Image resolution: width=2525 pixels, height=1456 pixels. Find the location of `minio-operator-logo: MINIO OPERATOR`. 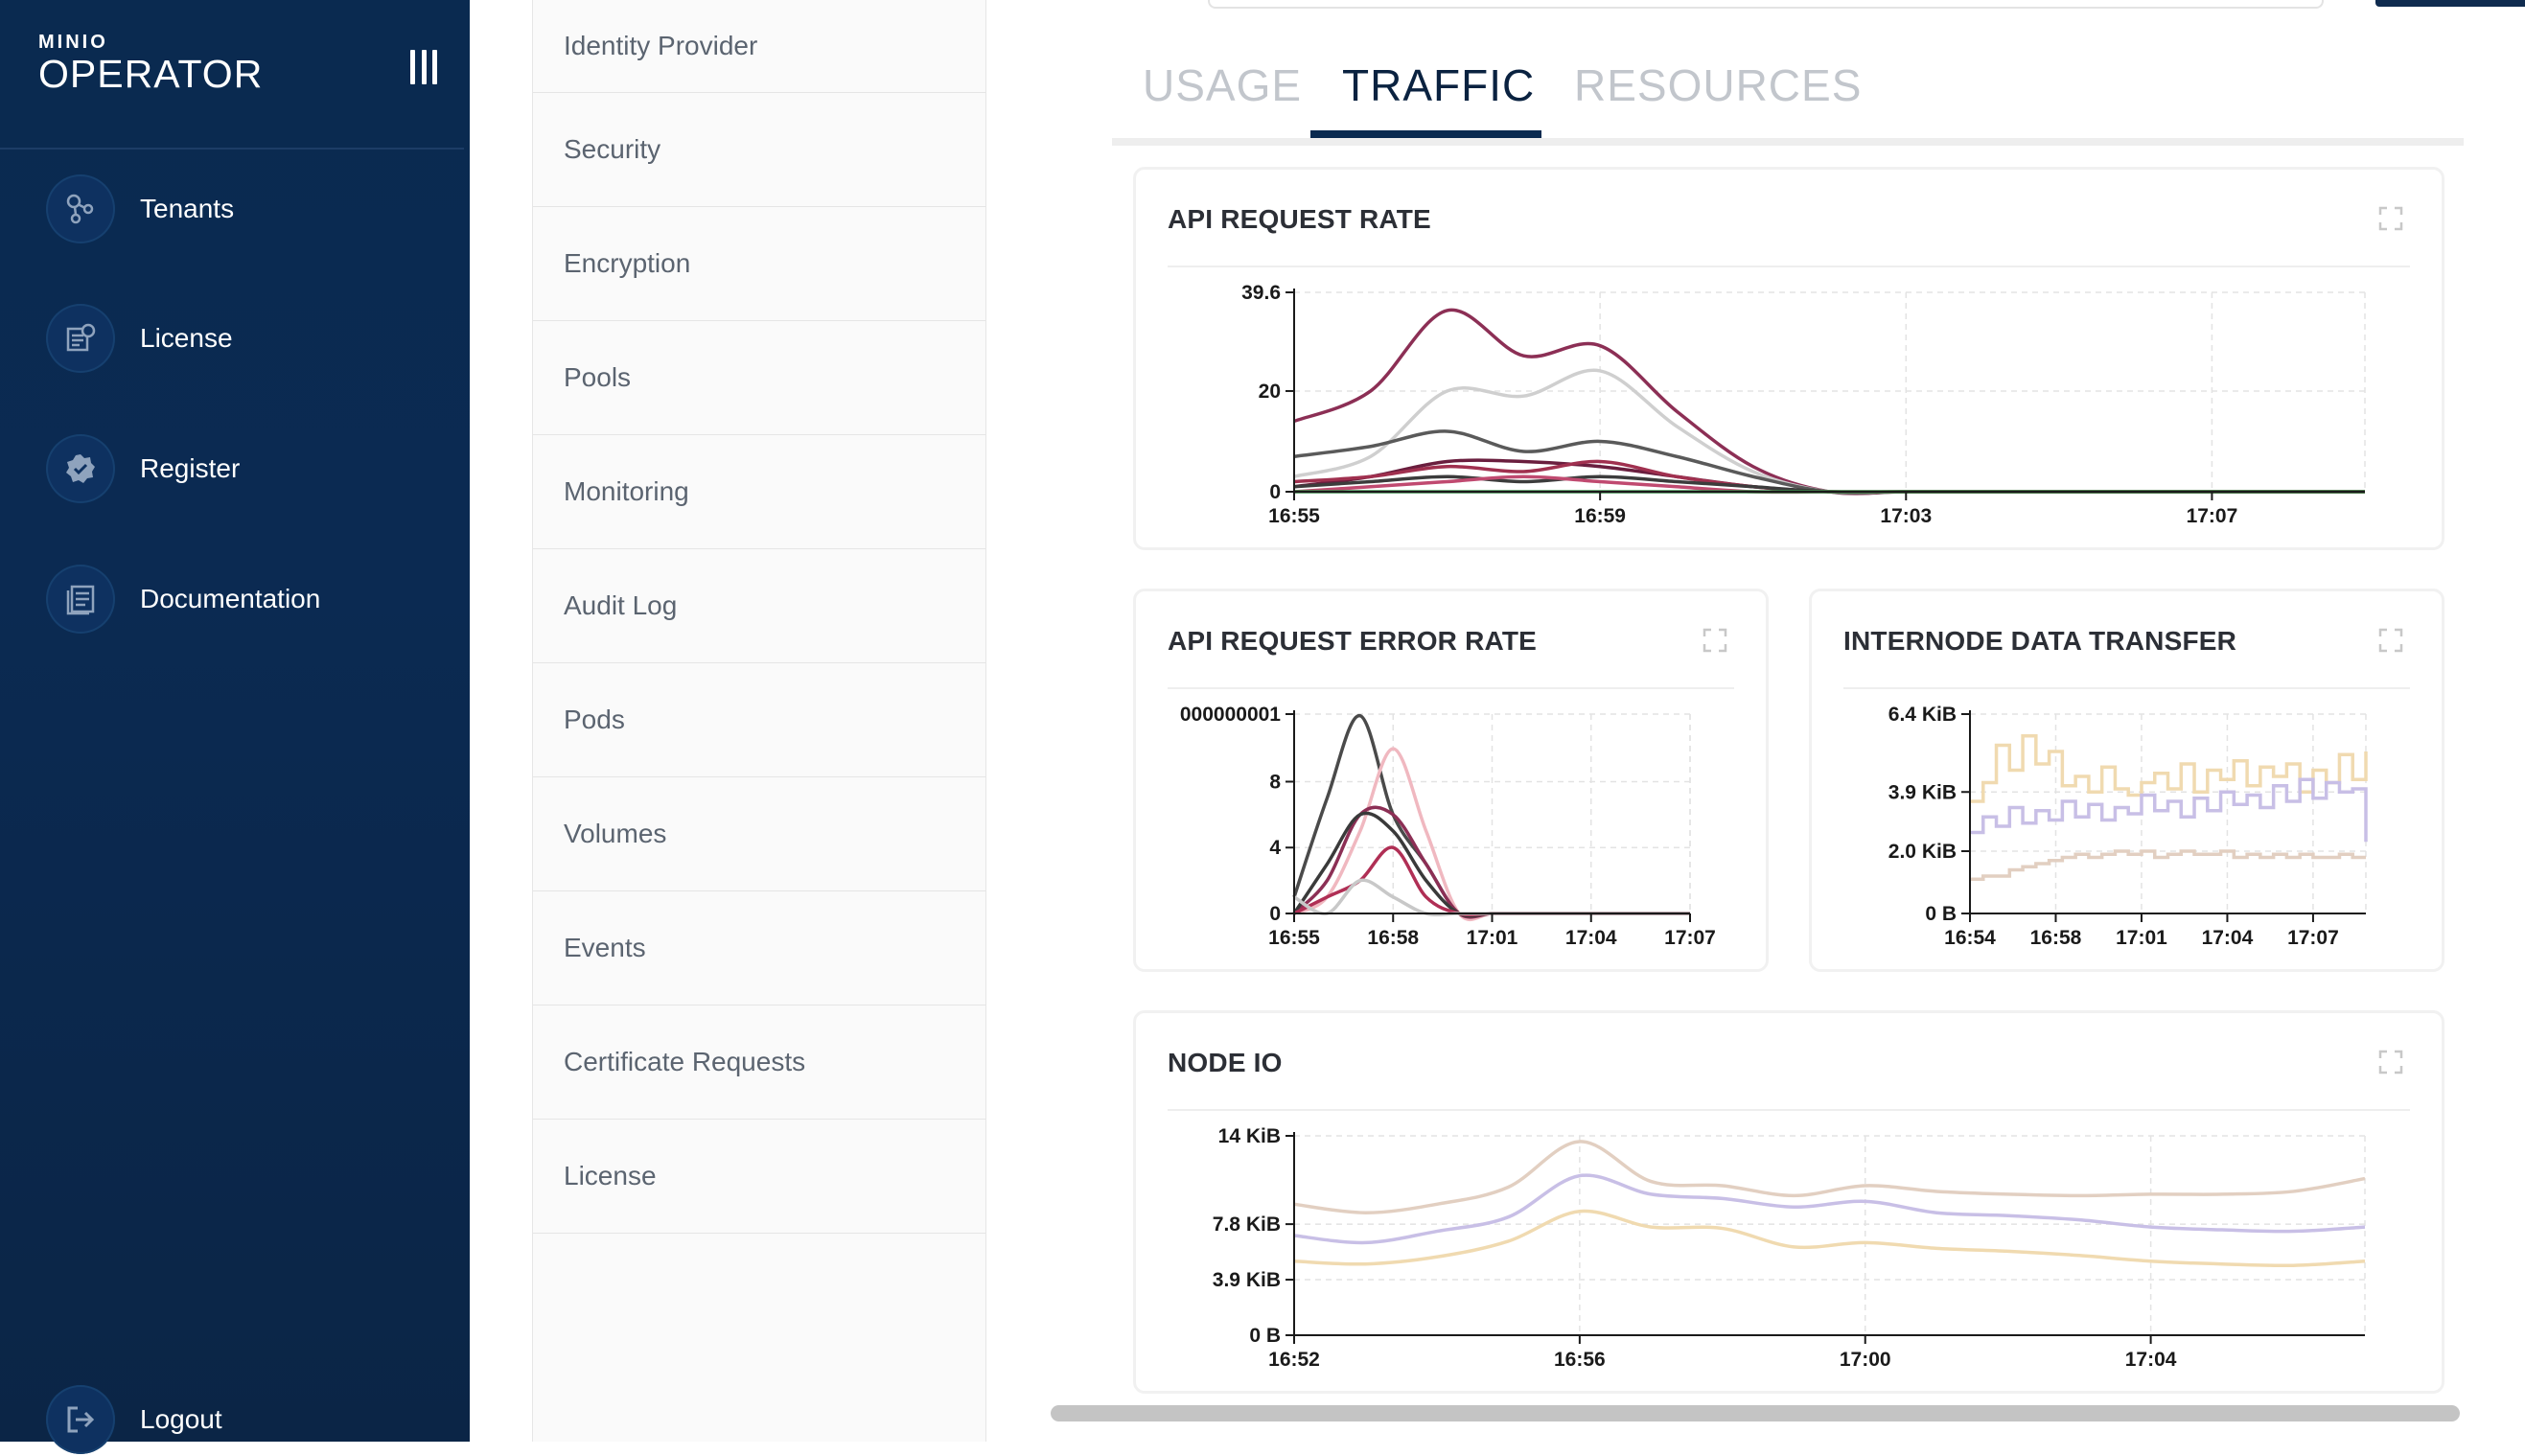

minio-operator-logo: MINIO OPERATOR is located at coordinates (150, 63).